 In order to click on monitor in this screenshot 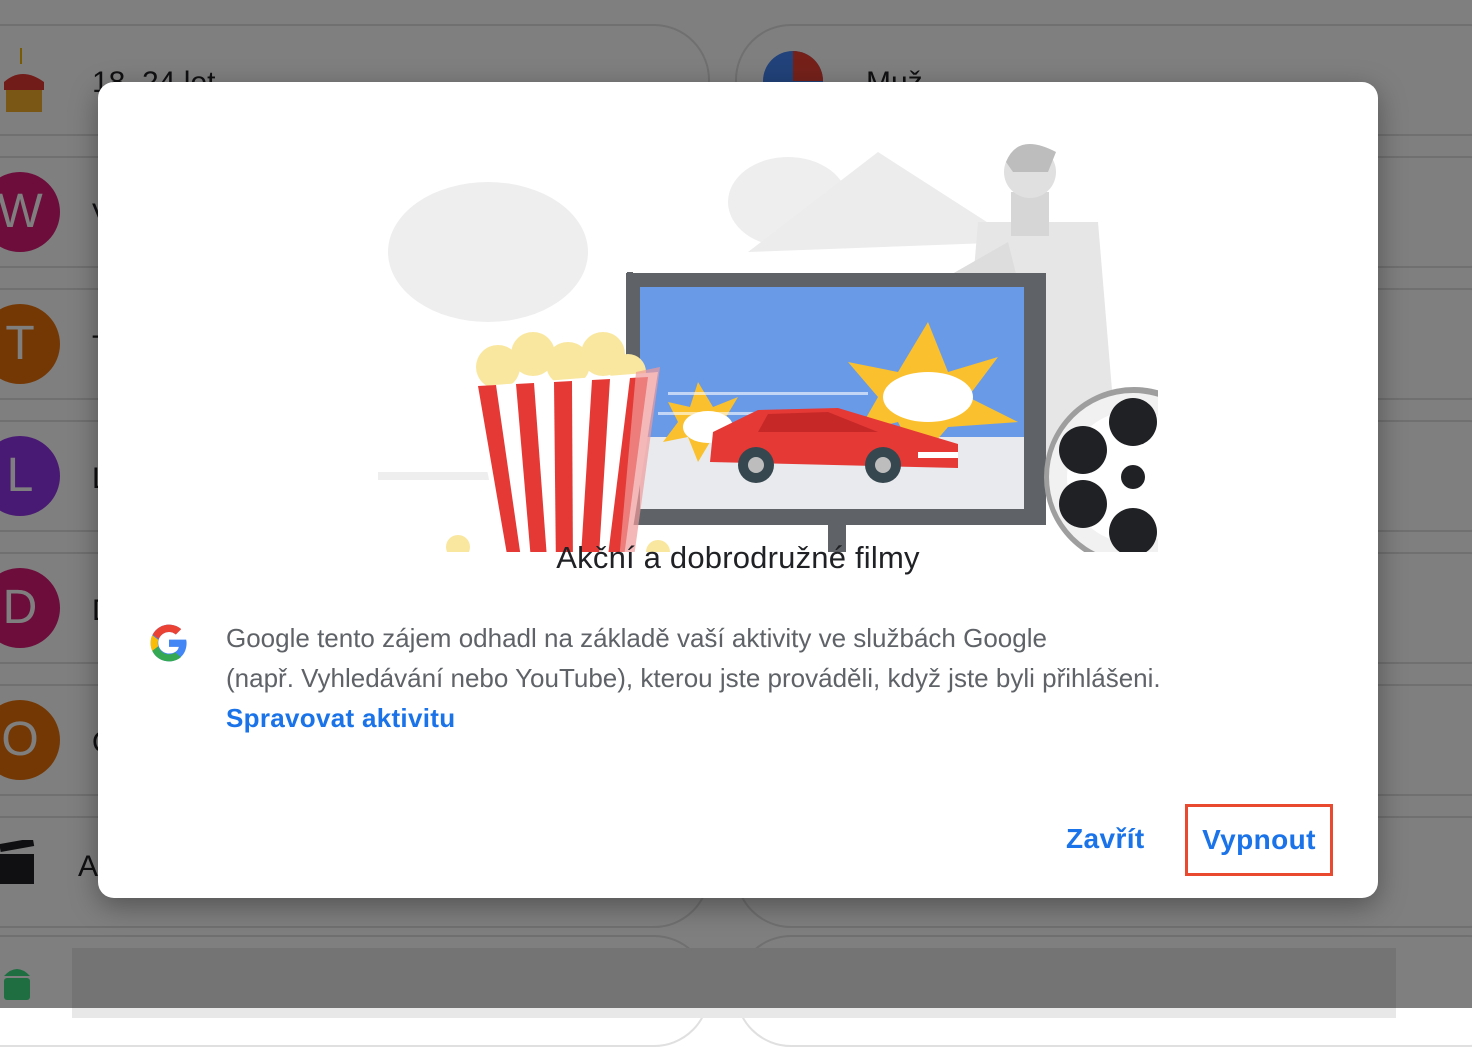, I will do `click(836, 412)`.